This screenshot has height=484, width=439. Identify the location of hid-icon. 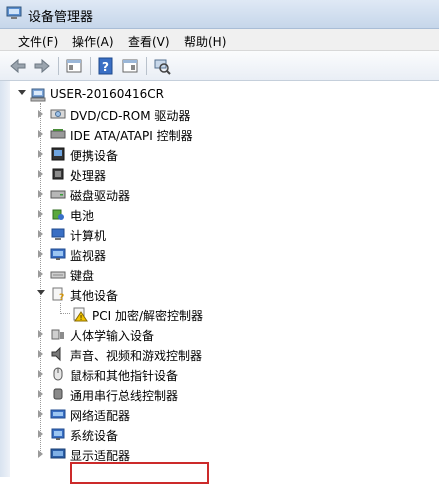
(57, 334).